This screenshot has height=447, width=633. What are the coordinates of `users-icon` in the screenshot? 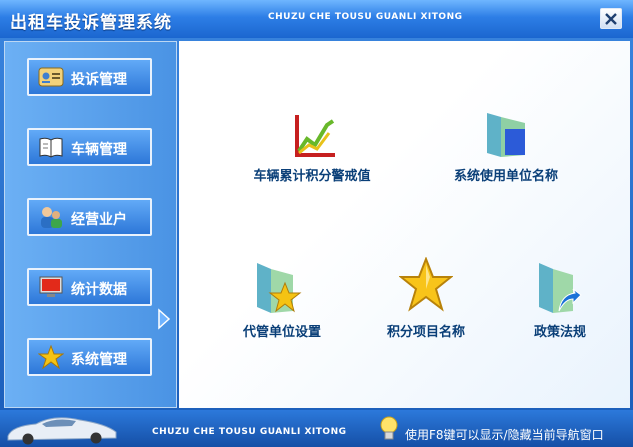 It's located at (51, 217).